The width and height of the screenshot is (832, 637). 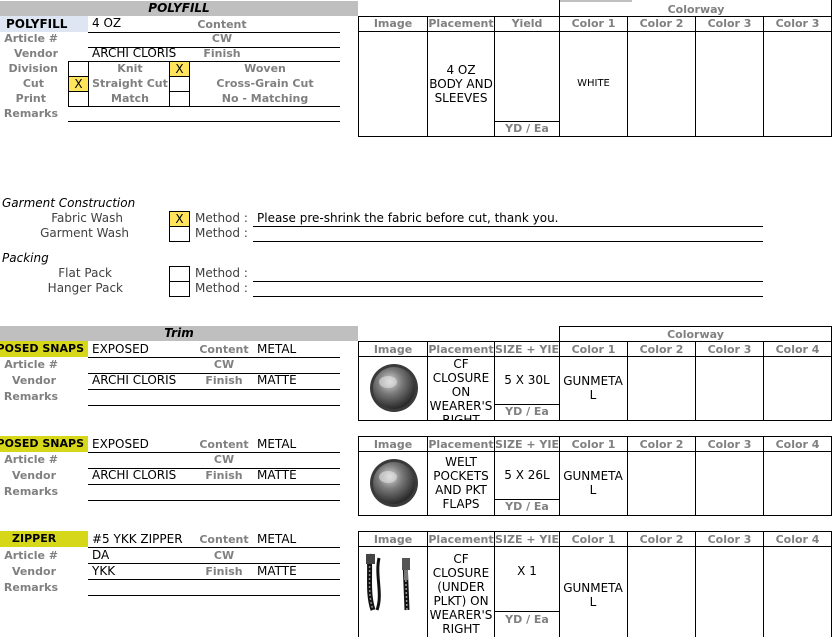 I want to click on trim-desc-3: #5 YKK ZIPPER, so click(x=137, y=539).